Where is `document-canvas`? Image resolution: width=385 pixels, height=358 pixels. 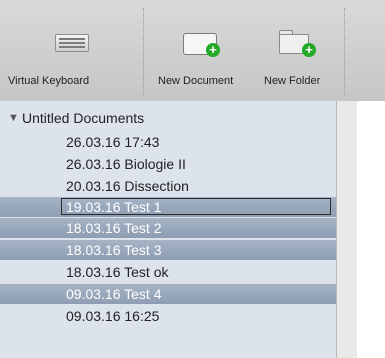 document-canvas is located at coordinates (371, 229).